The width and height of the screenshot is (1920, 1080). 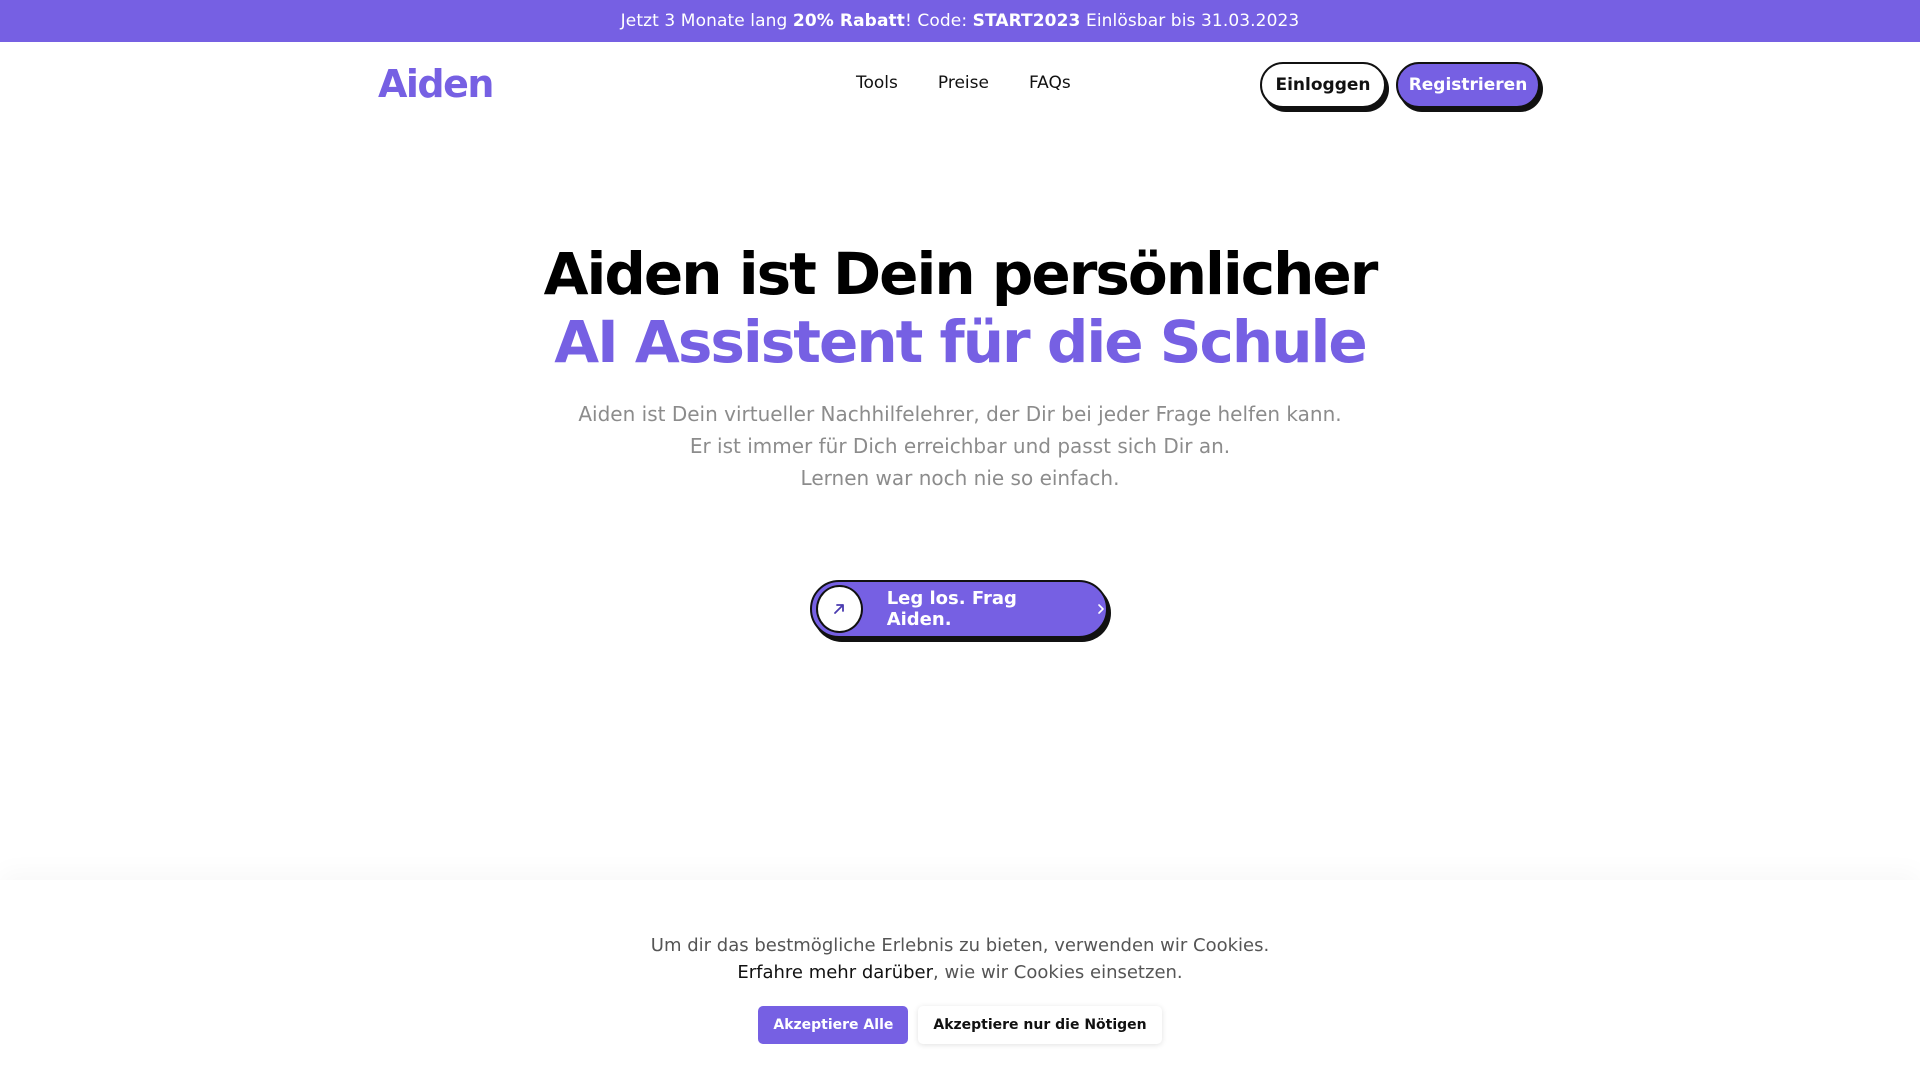 I want to click on nav-item-preise: Preise, so click(x=963, y=83).